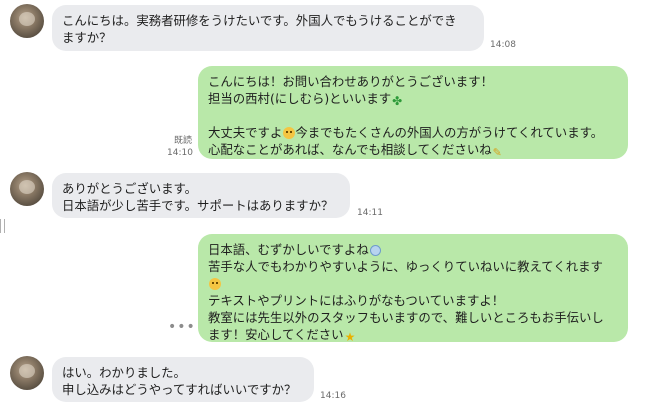  Describe the element at coordinates (124, 372) in the screenshot. I see `message-text: はい。わかりました。` at that location.